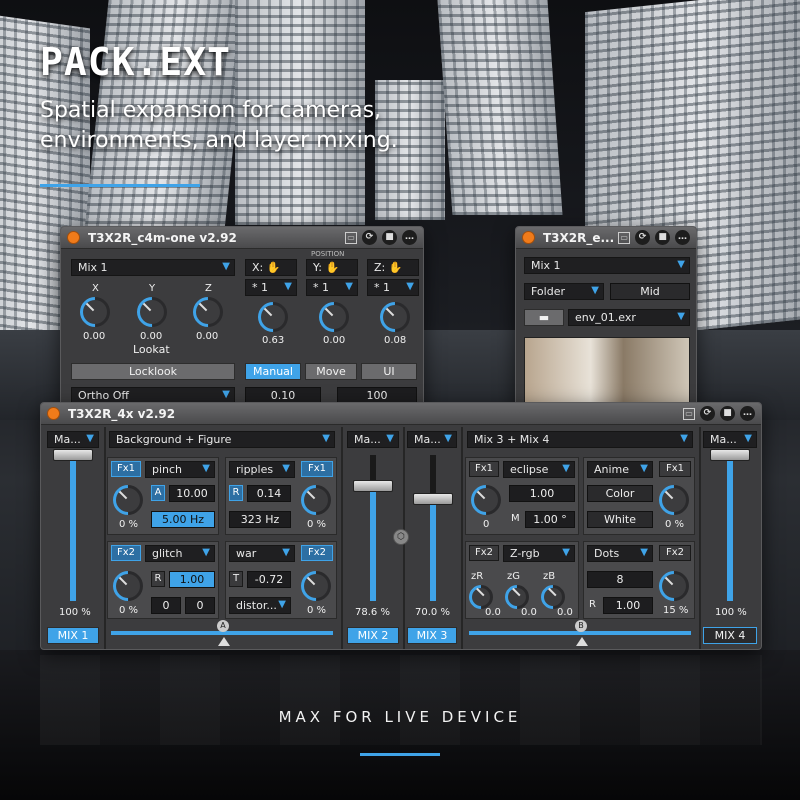 The height and width of the screenshot is (800, 800). What do you see at coordinates (629, 317) in the screenshot?
I see `env-file-select: env_01.exr ▼` at bounding box center [629, 317].